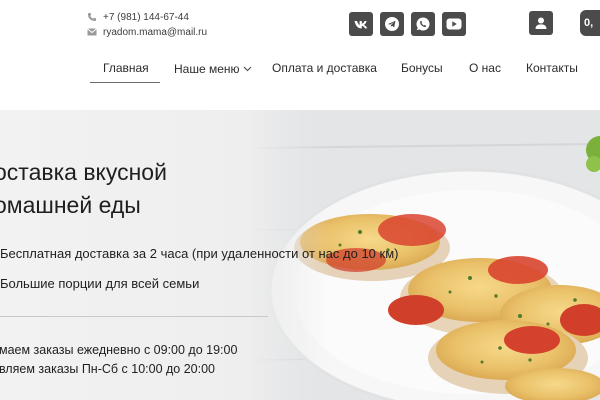 This screenshot has width=600, height=400. I want to click on chevron-down-icon, so click(247, 68).